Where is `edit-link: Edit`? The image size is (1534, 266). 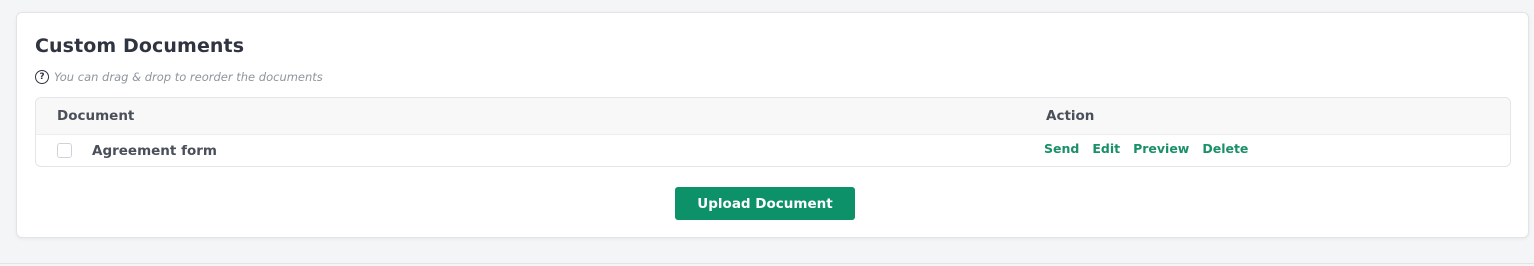 edit-link: Edit is located at coordinates (1106, 148).